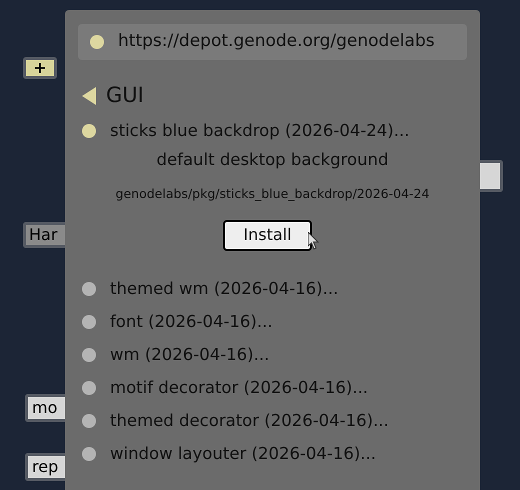 This screenshot has width=520, height=490. Describe the element at coordinates (491, 176) in the screenshot. I see `graph-node` at that location.